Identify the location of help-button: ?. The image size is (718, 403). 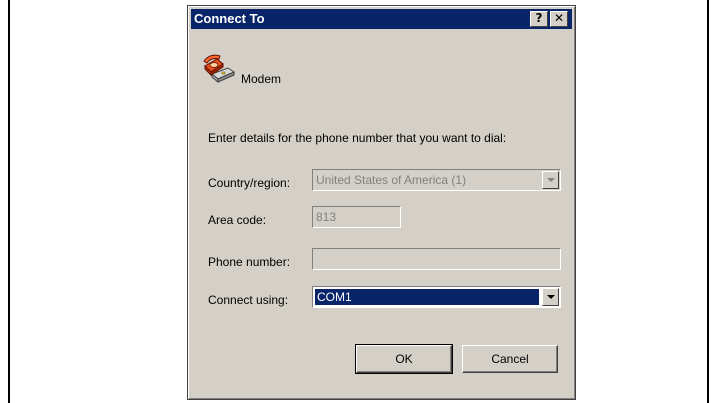
(539, 19).